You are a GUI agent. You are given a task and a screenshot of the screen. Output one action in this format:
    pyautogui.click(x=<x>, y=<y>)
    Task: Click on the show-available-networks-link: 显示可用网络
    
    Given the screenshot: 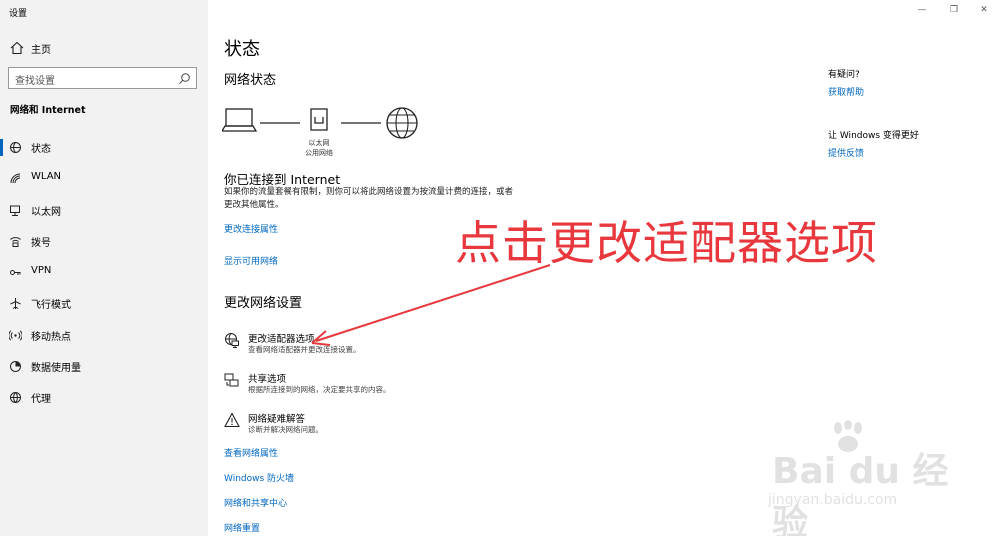 What is the action you would take?
    pyautogui.click(x=251, y=260)
    